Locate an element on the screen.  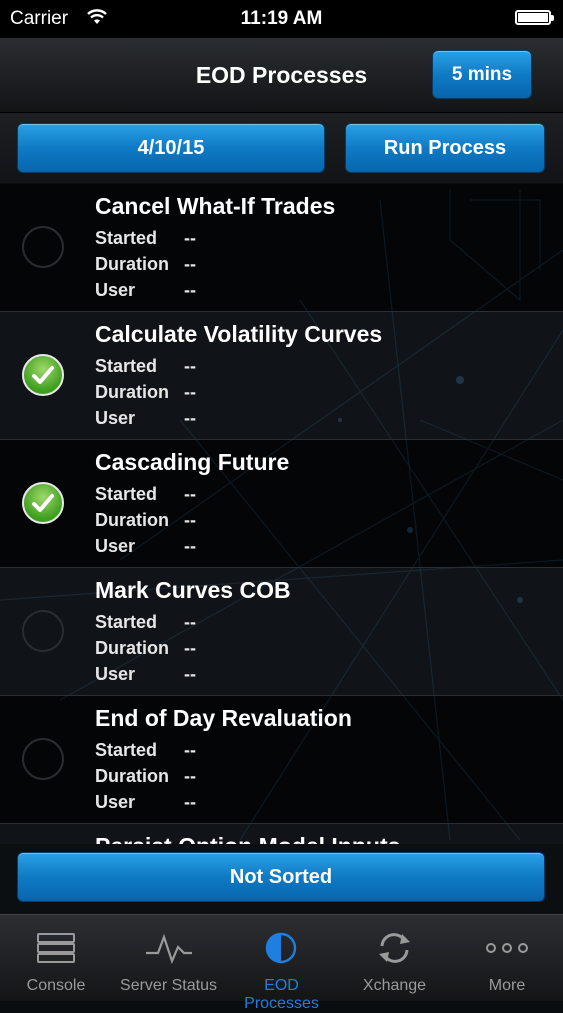
status-bar: Carrier 11:19 AM is located at coordinates (281, 19).